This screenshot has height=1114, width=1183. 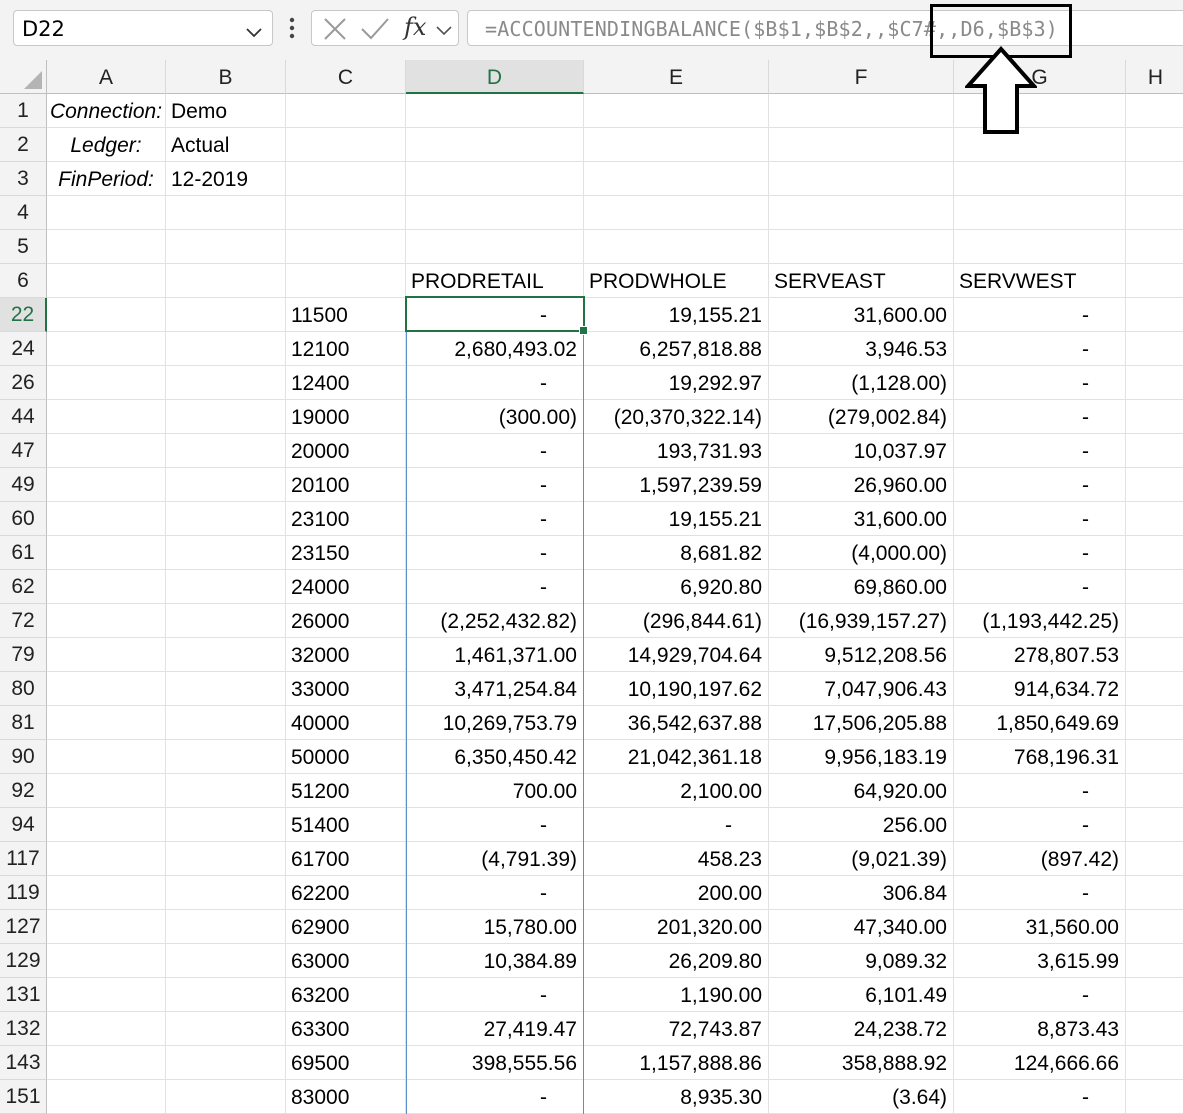 I want to click on account-cell: 51400, so click(x=346, y=825).